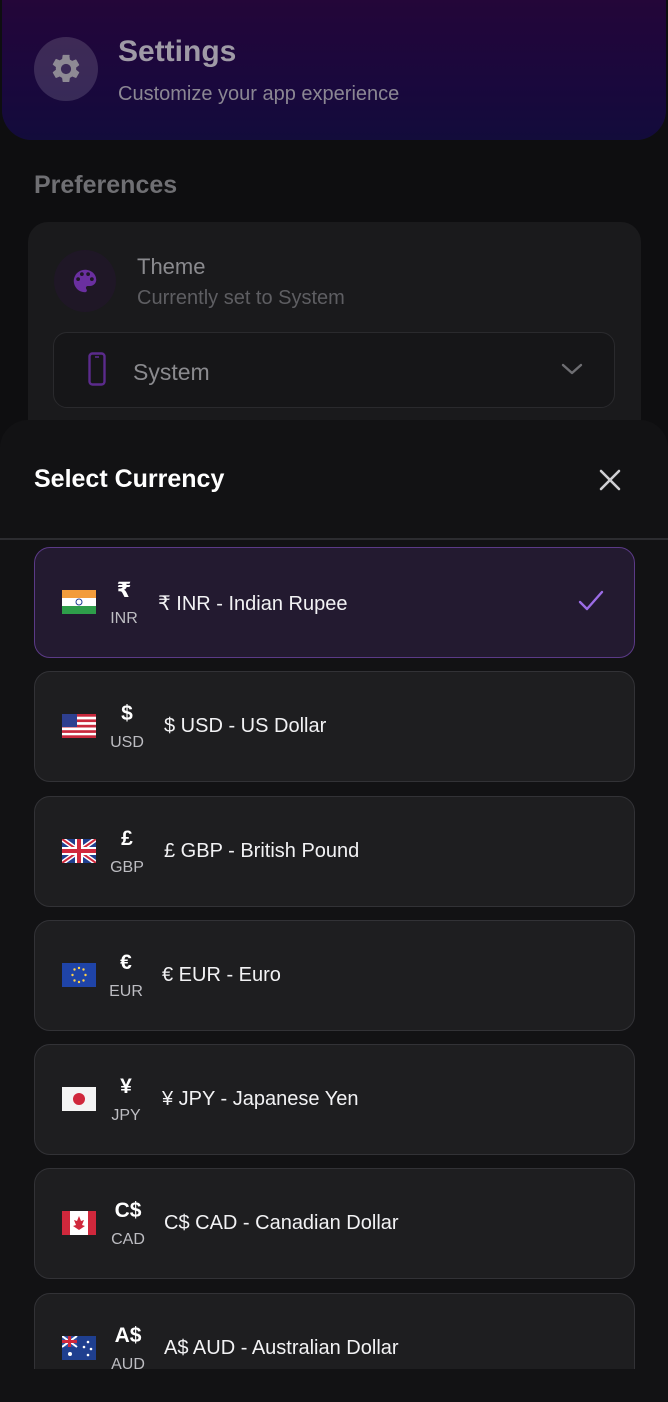 The height and width of the screenshot is (1402, 668). I want to click on currency-label: C$ CAD - Canadian Dollar, so click(281, 1223).